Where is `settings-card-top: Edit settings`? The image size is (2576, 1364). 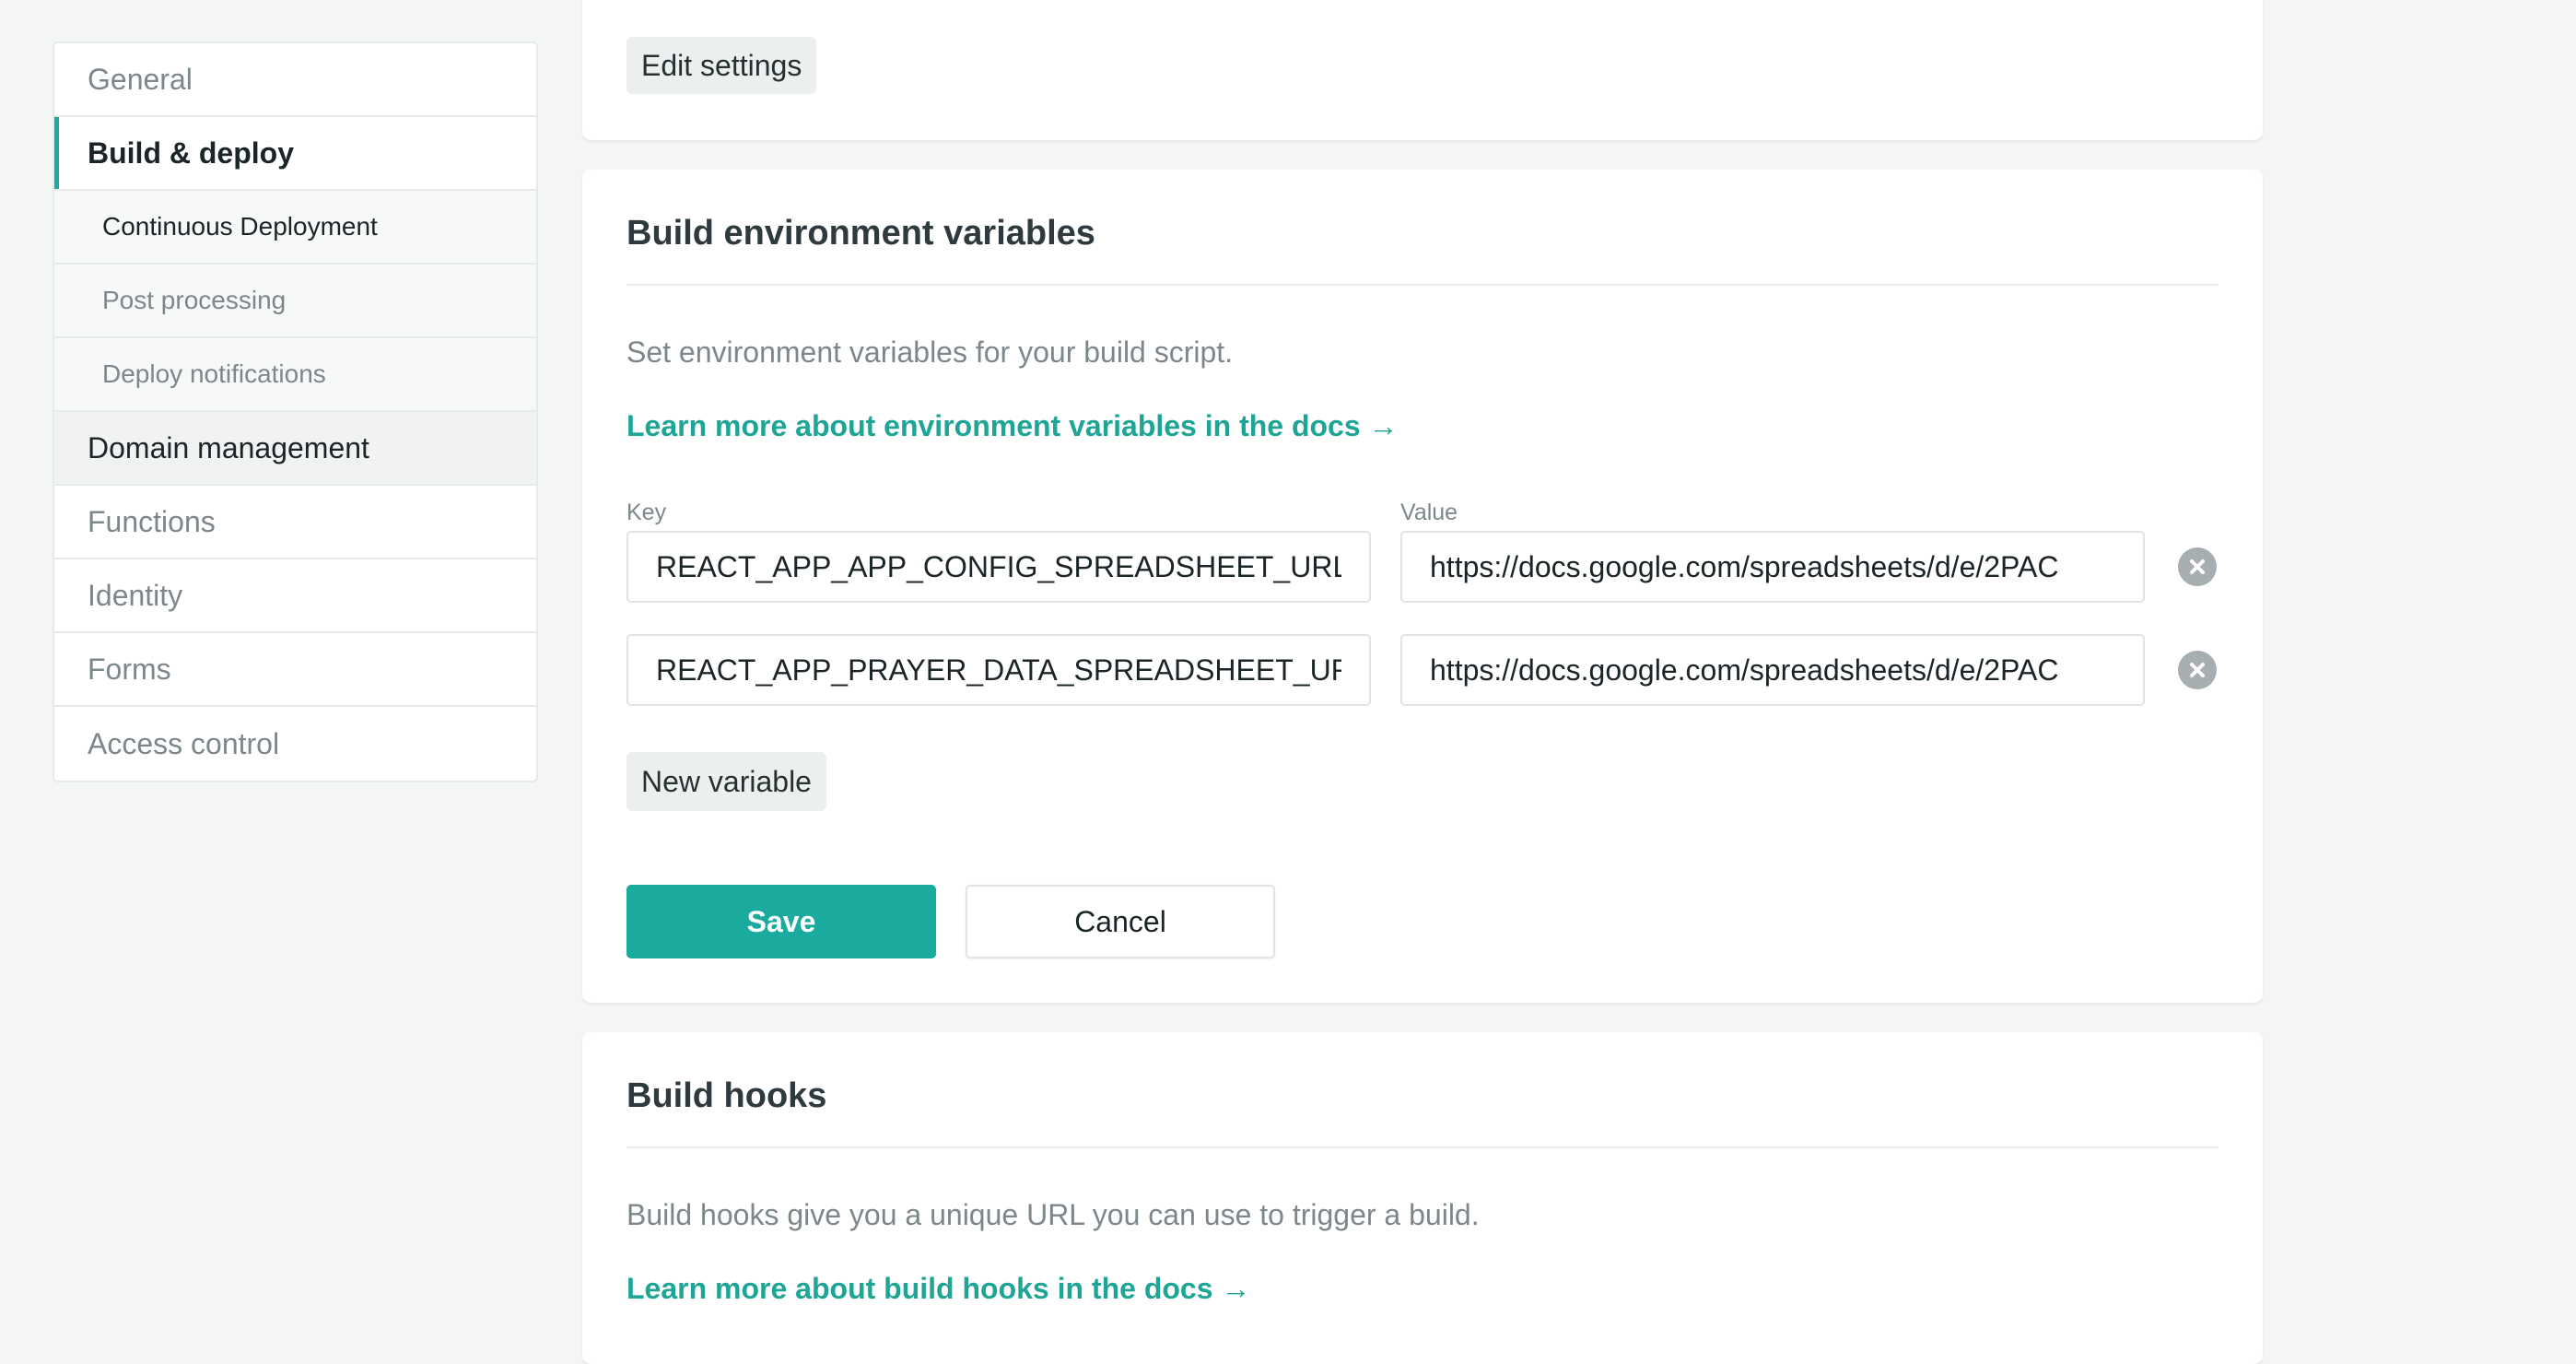 settings-card-top: Edit settings is located at coordinates (1422, 70).